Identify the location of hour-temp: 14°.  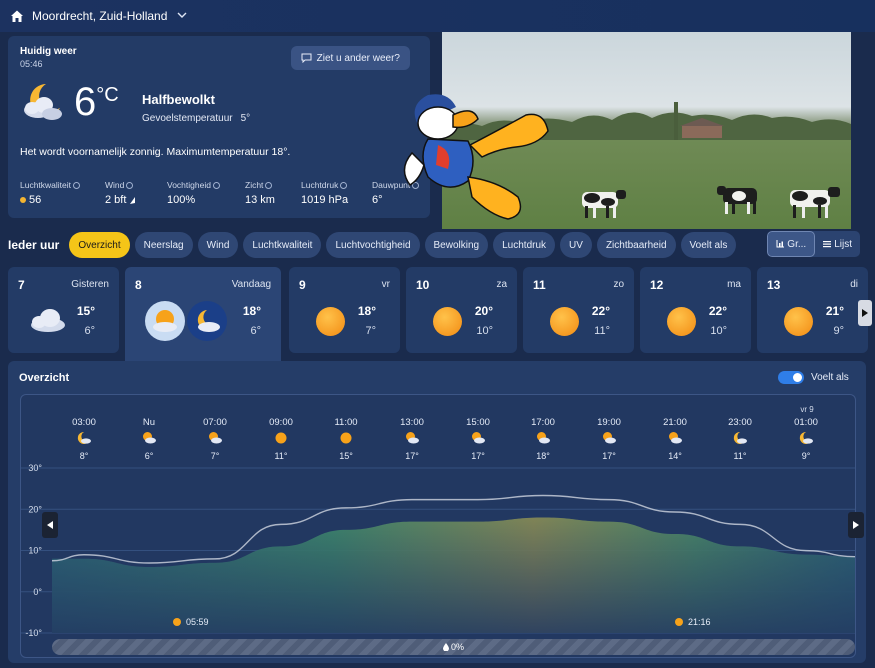
(675, 456).